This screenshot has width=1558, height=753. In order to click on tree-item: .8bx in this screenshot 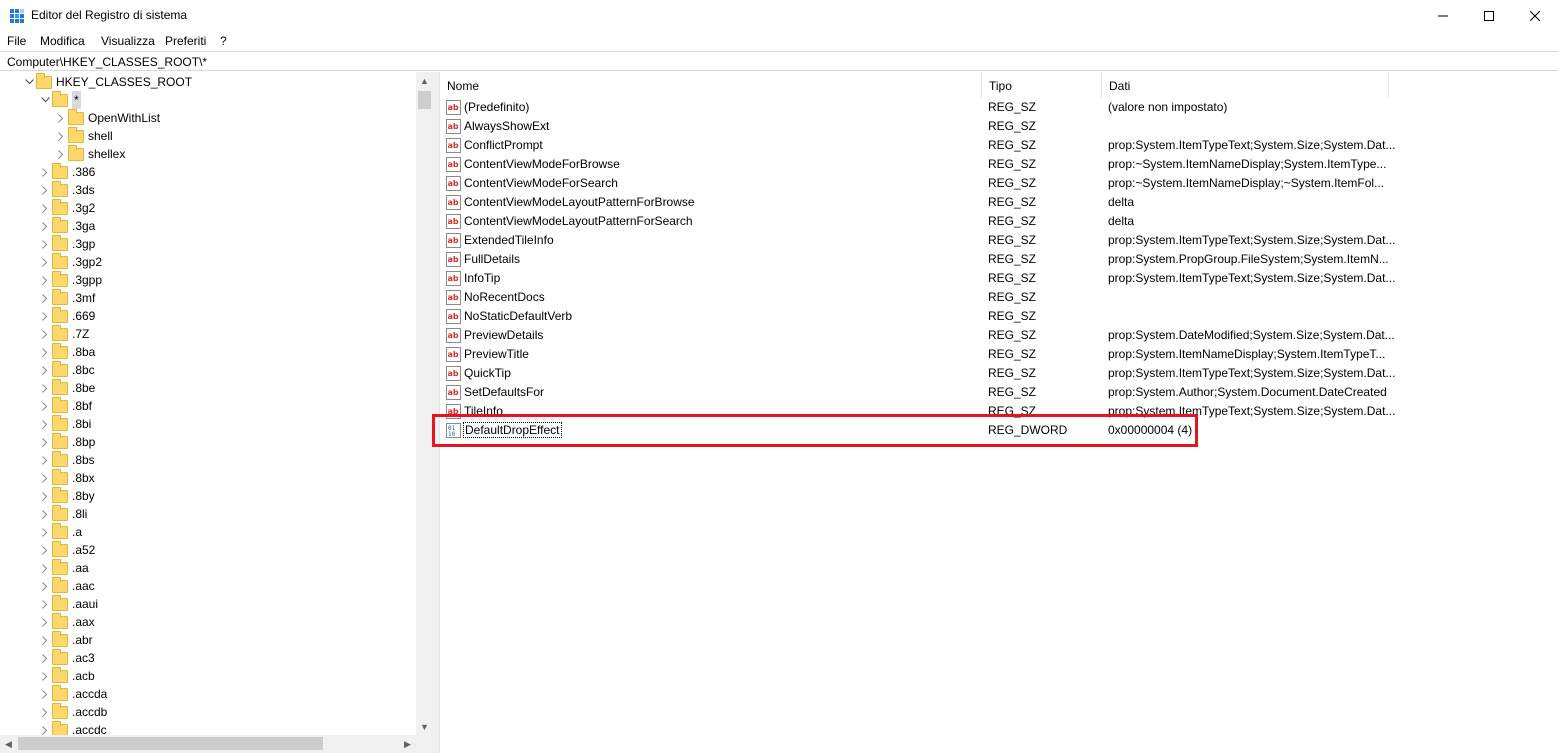, I will do `click(66, 477)`.